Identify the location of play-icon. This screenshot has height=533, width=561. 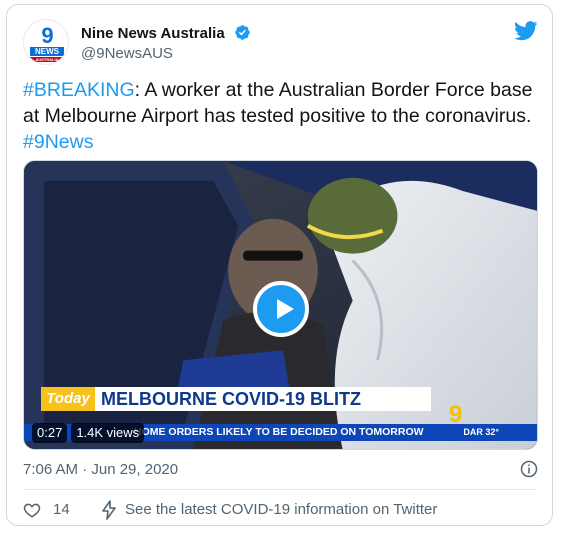
(285, 309).